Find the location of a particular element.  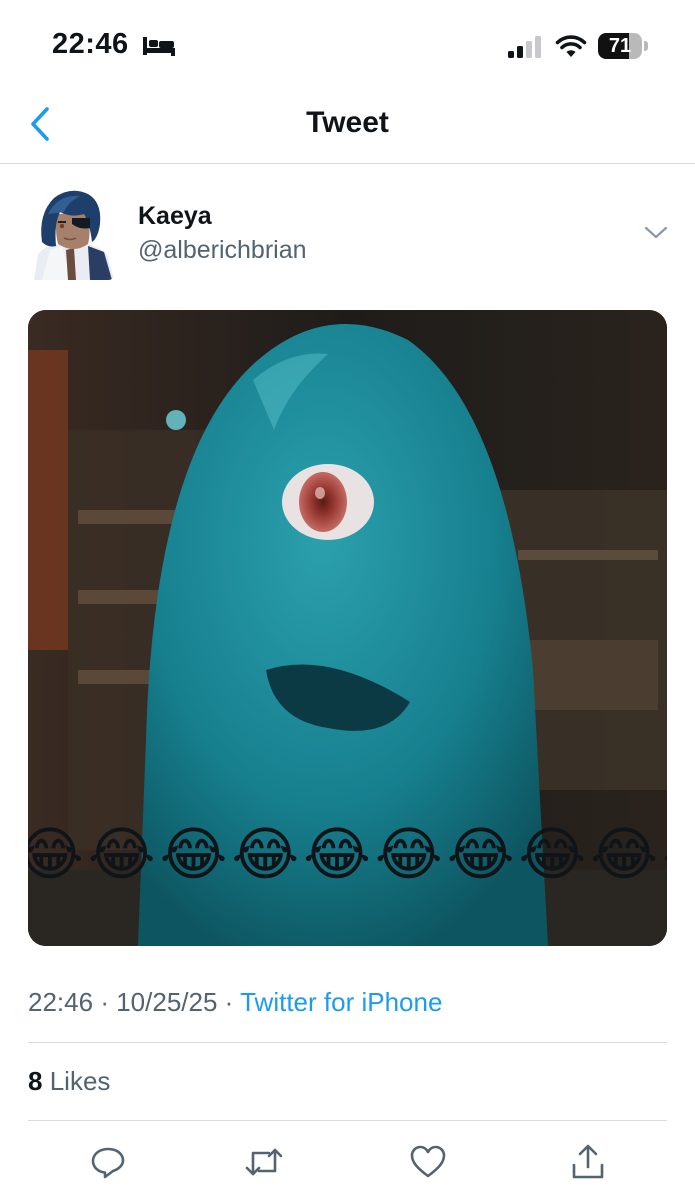

battery-percent: 71 is located at coordinates (620, 46).